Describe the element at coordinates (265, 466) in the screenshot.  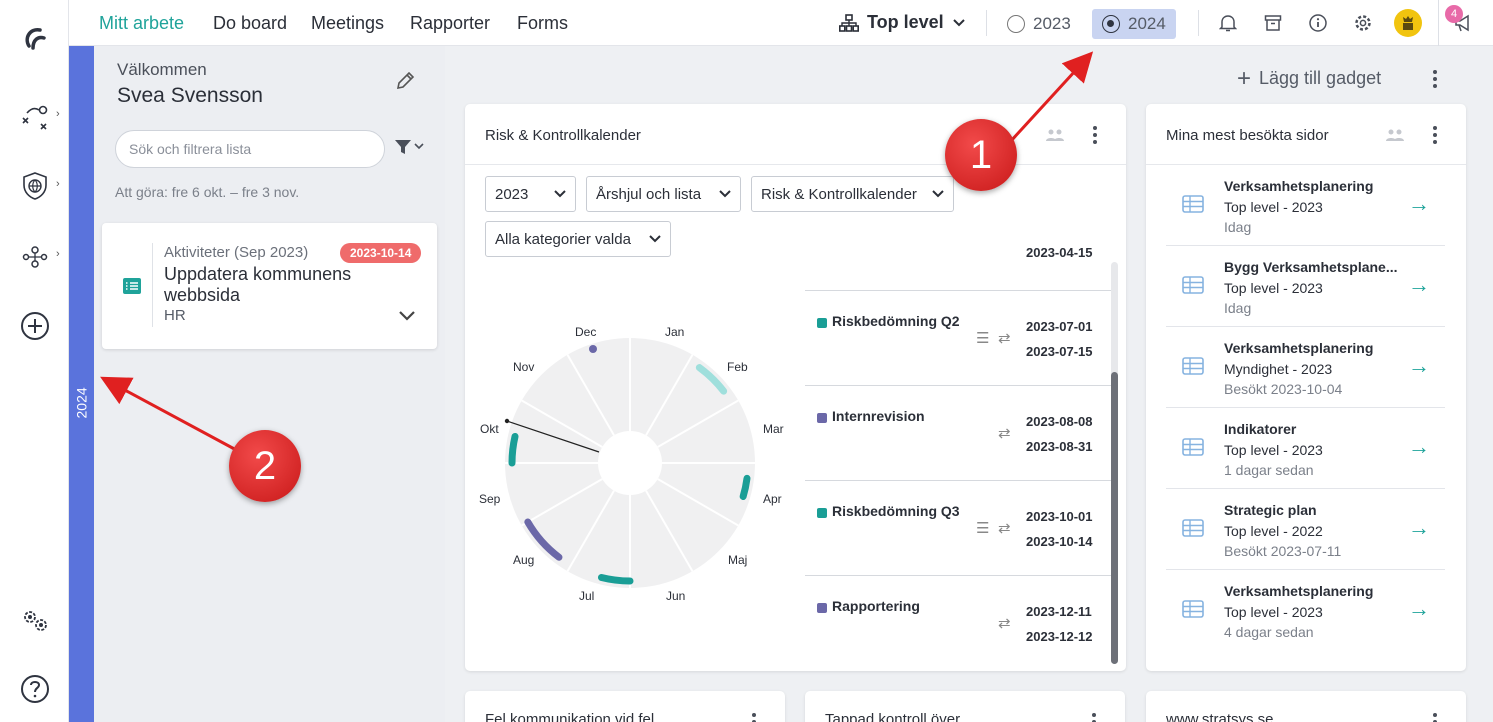
I see `callout-2: 2` at that location.